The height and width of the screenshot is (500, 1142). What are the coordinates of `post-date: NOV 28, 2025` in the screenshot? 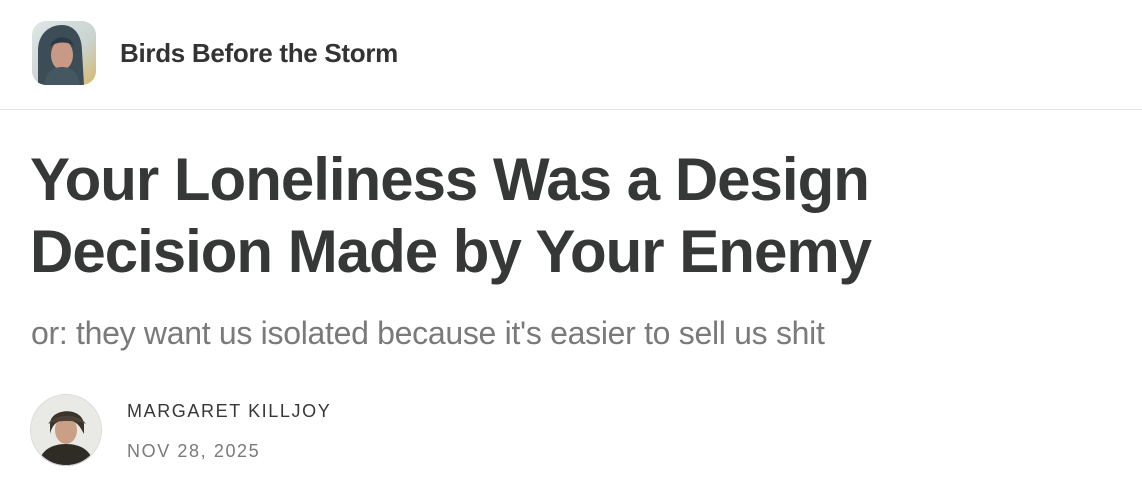 It's located at (194, 451).